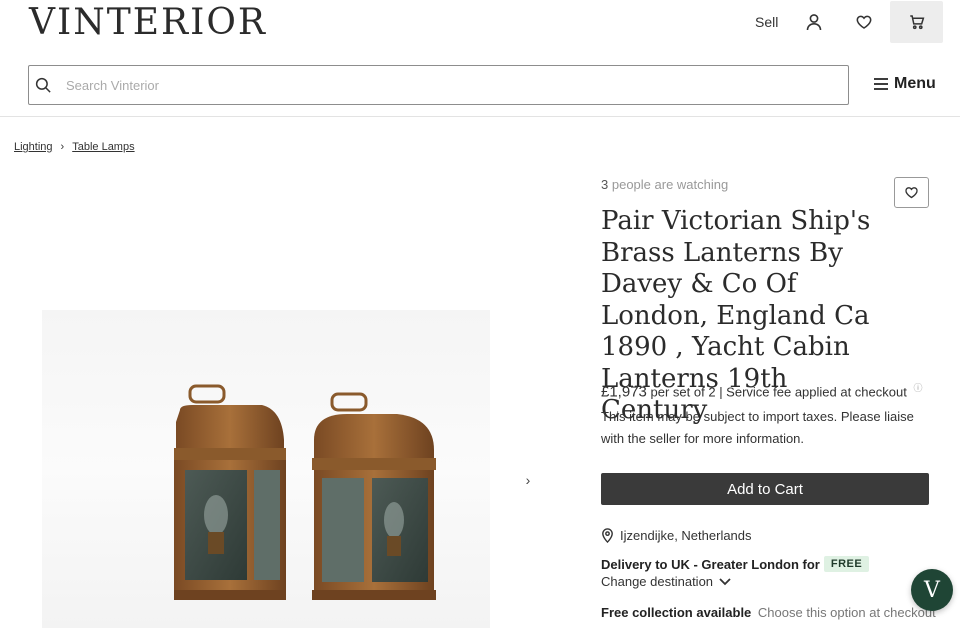  I want to click on lanterns-illustration, so click(305, 492).